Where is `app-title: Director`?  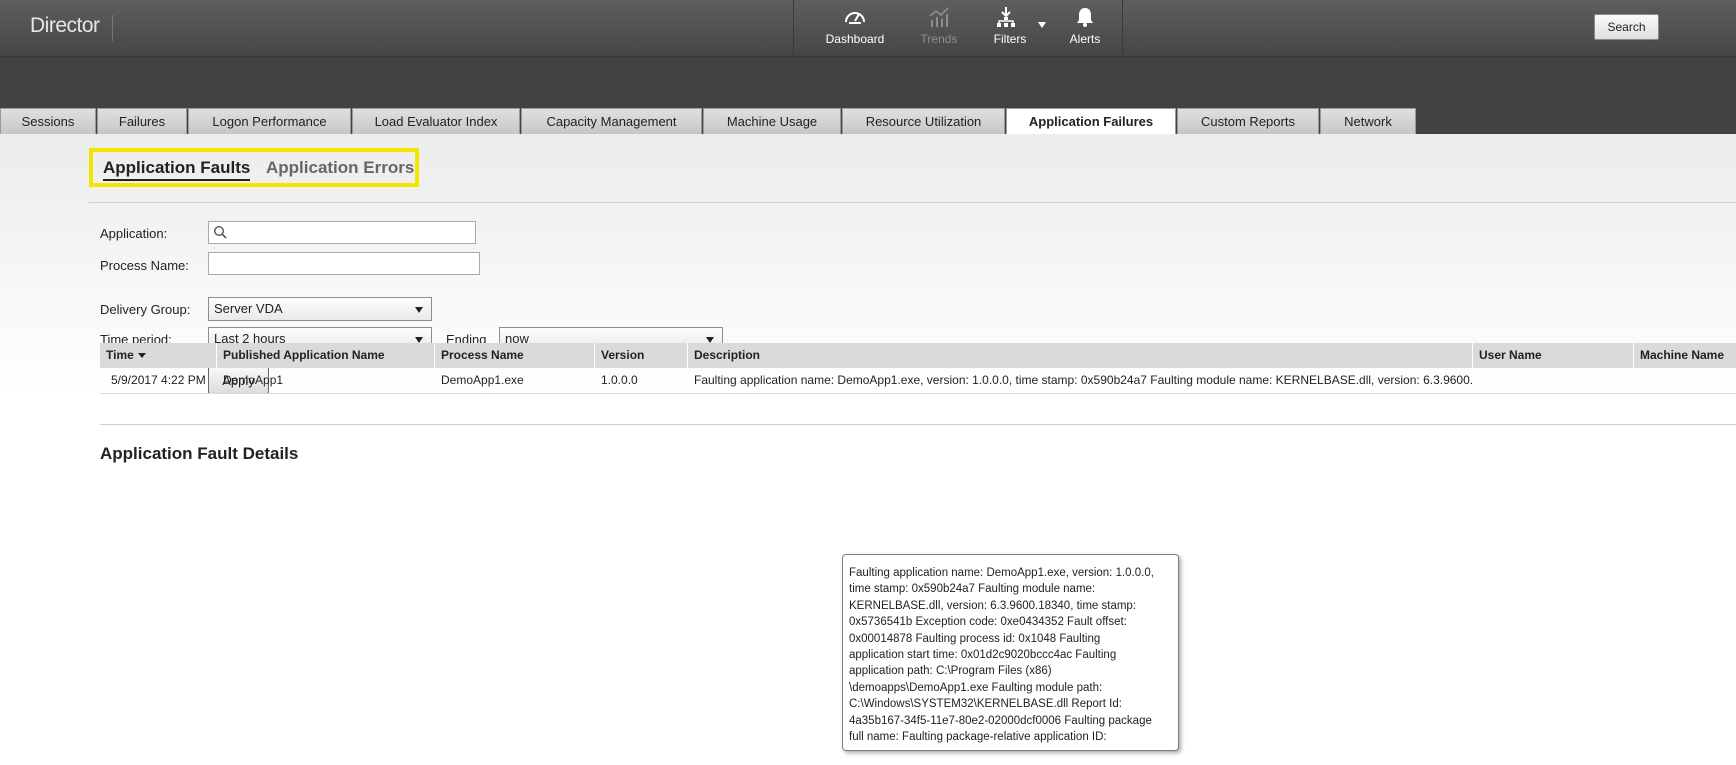 app-title: Director is located at coordinates (65, 25).